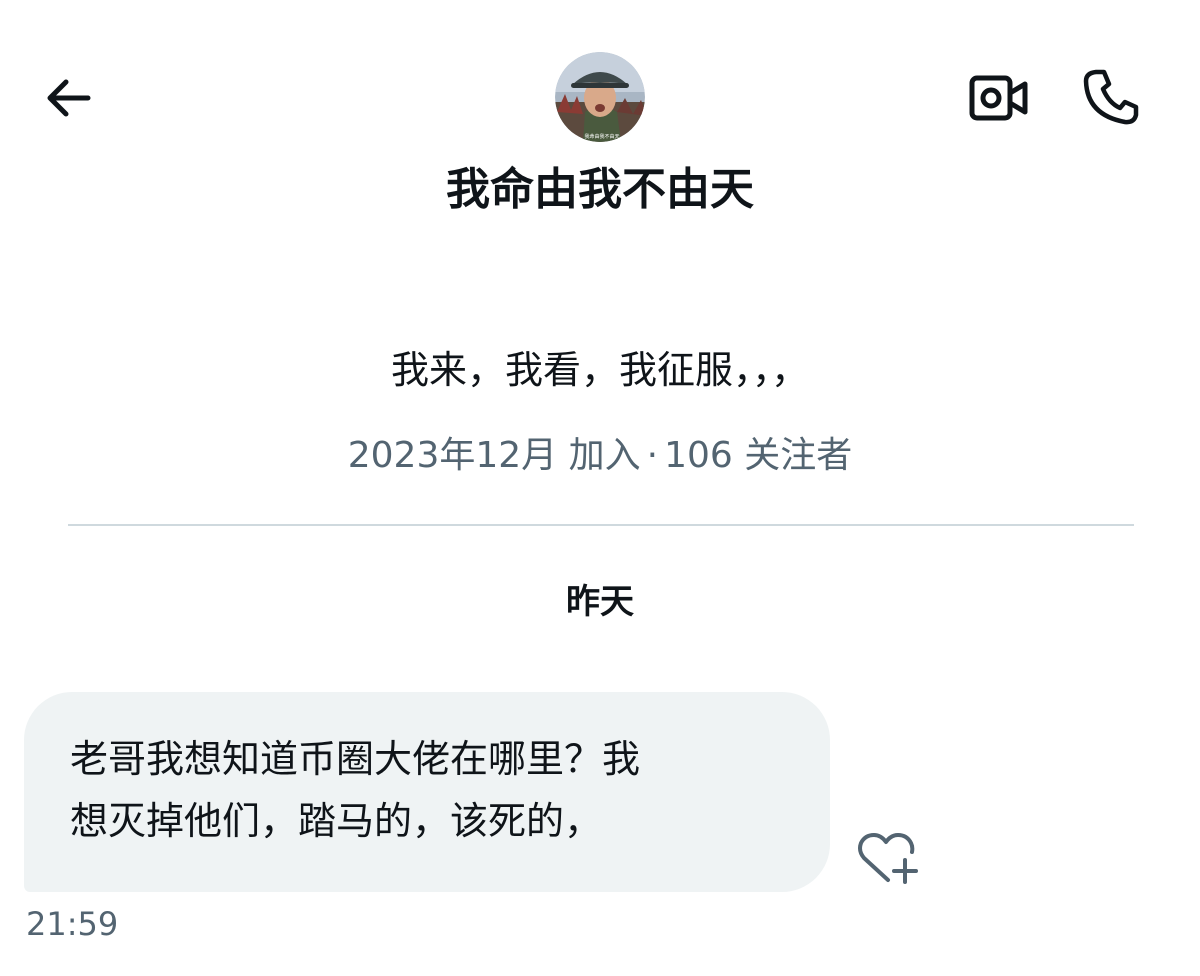  I want to click on add-reaction-button, so click(887, 859).